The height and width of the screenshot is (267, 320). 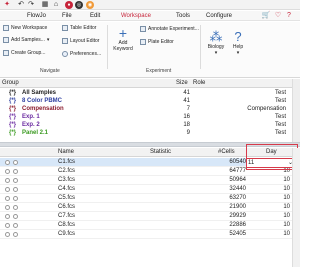 I want to click on group-row: {*} 8 Color PBMC 41 Test, so click(x=146, y=101).